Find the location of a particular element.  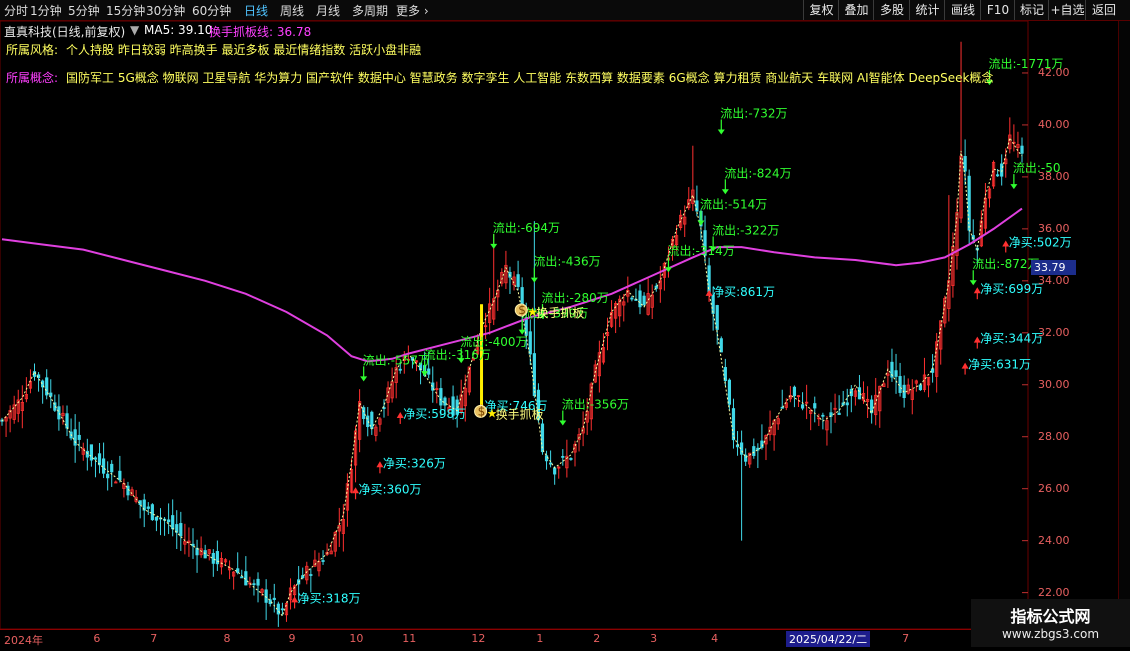

toolbar-button-2: 多股 is located at coordinates (891, 10).